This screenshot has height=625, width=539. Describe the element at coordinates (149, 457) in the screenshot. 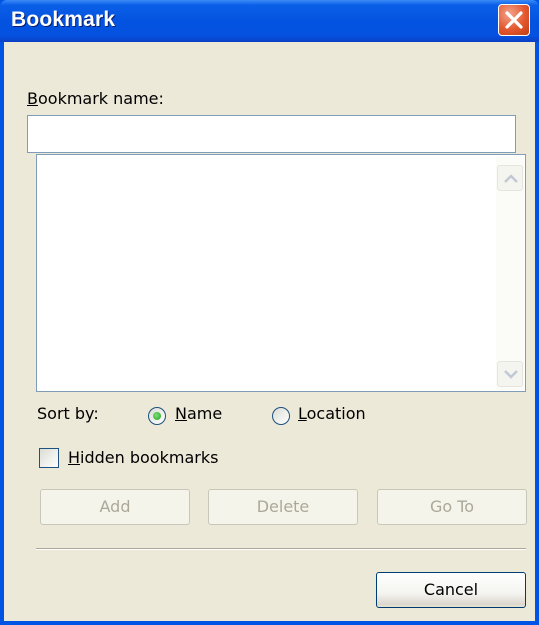

I see `hidden-bookmarks-rest: idden bookmarks` at that location.